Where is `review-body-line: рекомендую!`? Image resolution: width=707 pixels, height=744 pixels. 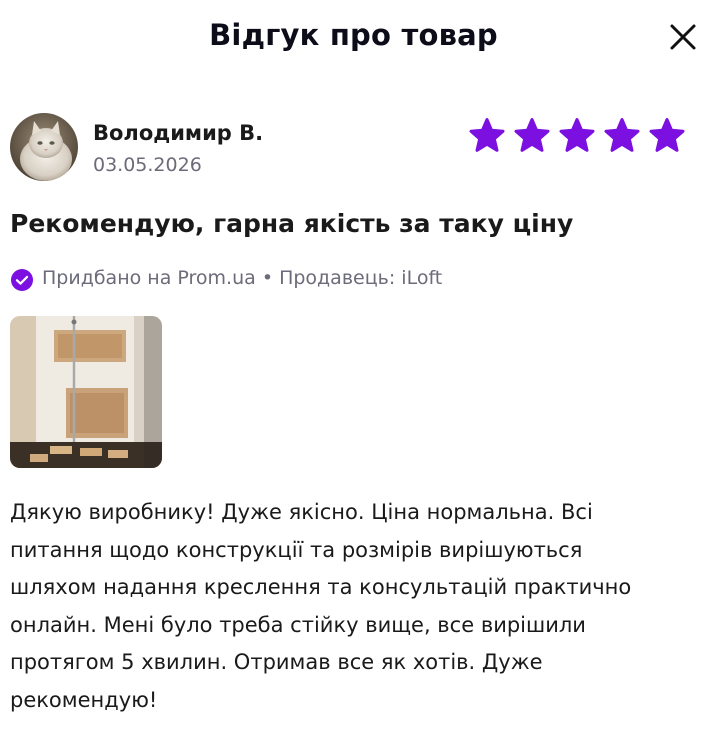
review-body-line: рекомендую! is located at coordinates (84, 699).